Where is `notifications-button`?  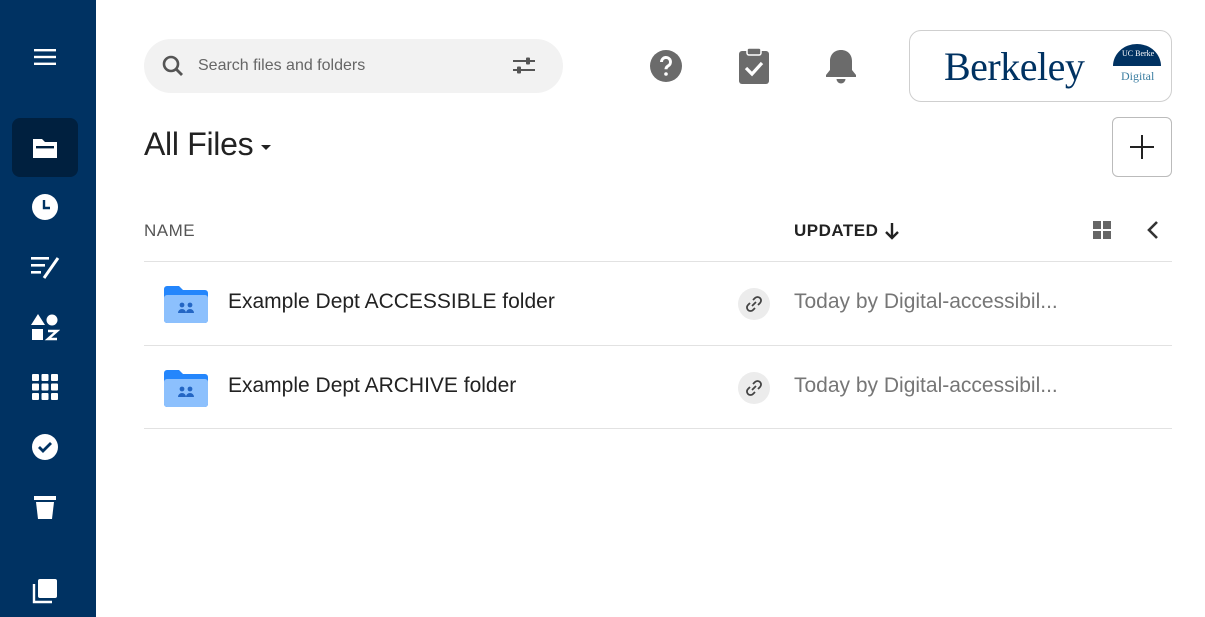
notifications-button is located at coordinates (841, 66).